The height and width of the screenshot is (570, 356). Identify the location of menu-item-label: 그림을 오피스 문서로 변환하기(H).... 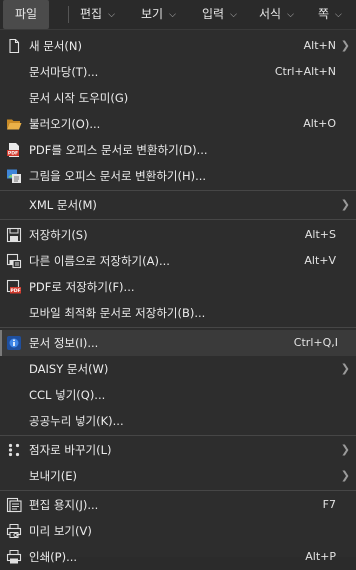
(118, 176).